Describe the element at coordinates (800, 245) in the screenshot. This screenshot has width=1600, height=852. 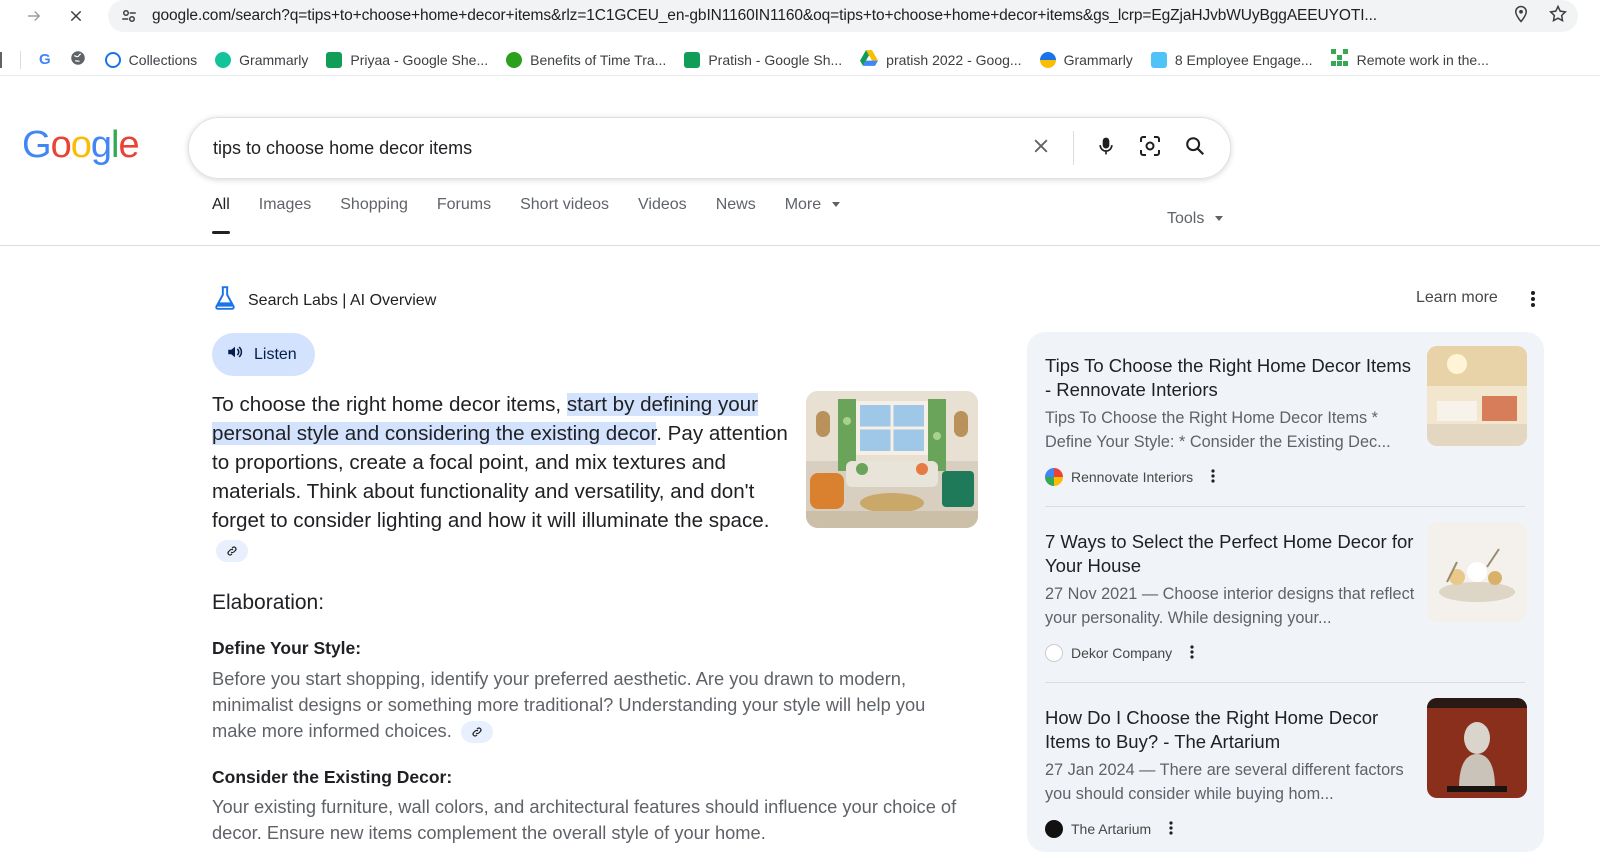
I see `header-divider` at that location.